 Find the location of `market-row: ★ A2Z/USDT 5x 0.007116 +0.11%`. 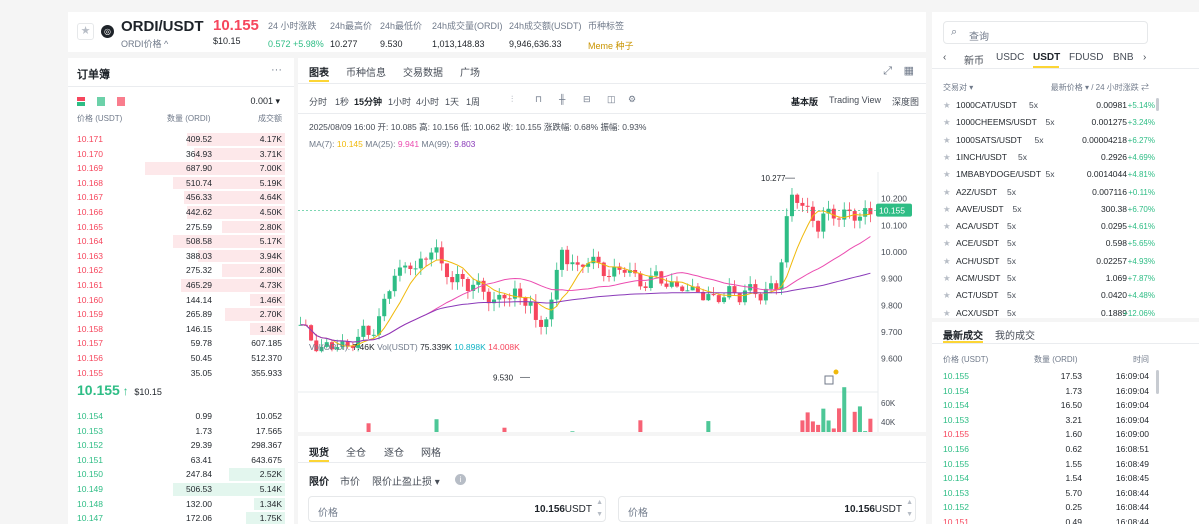

market-row: ★ A2Z/USDT 5x 0.007116 +0.11% is located at coordinates (1065, 192).